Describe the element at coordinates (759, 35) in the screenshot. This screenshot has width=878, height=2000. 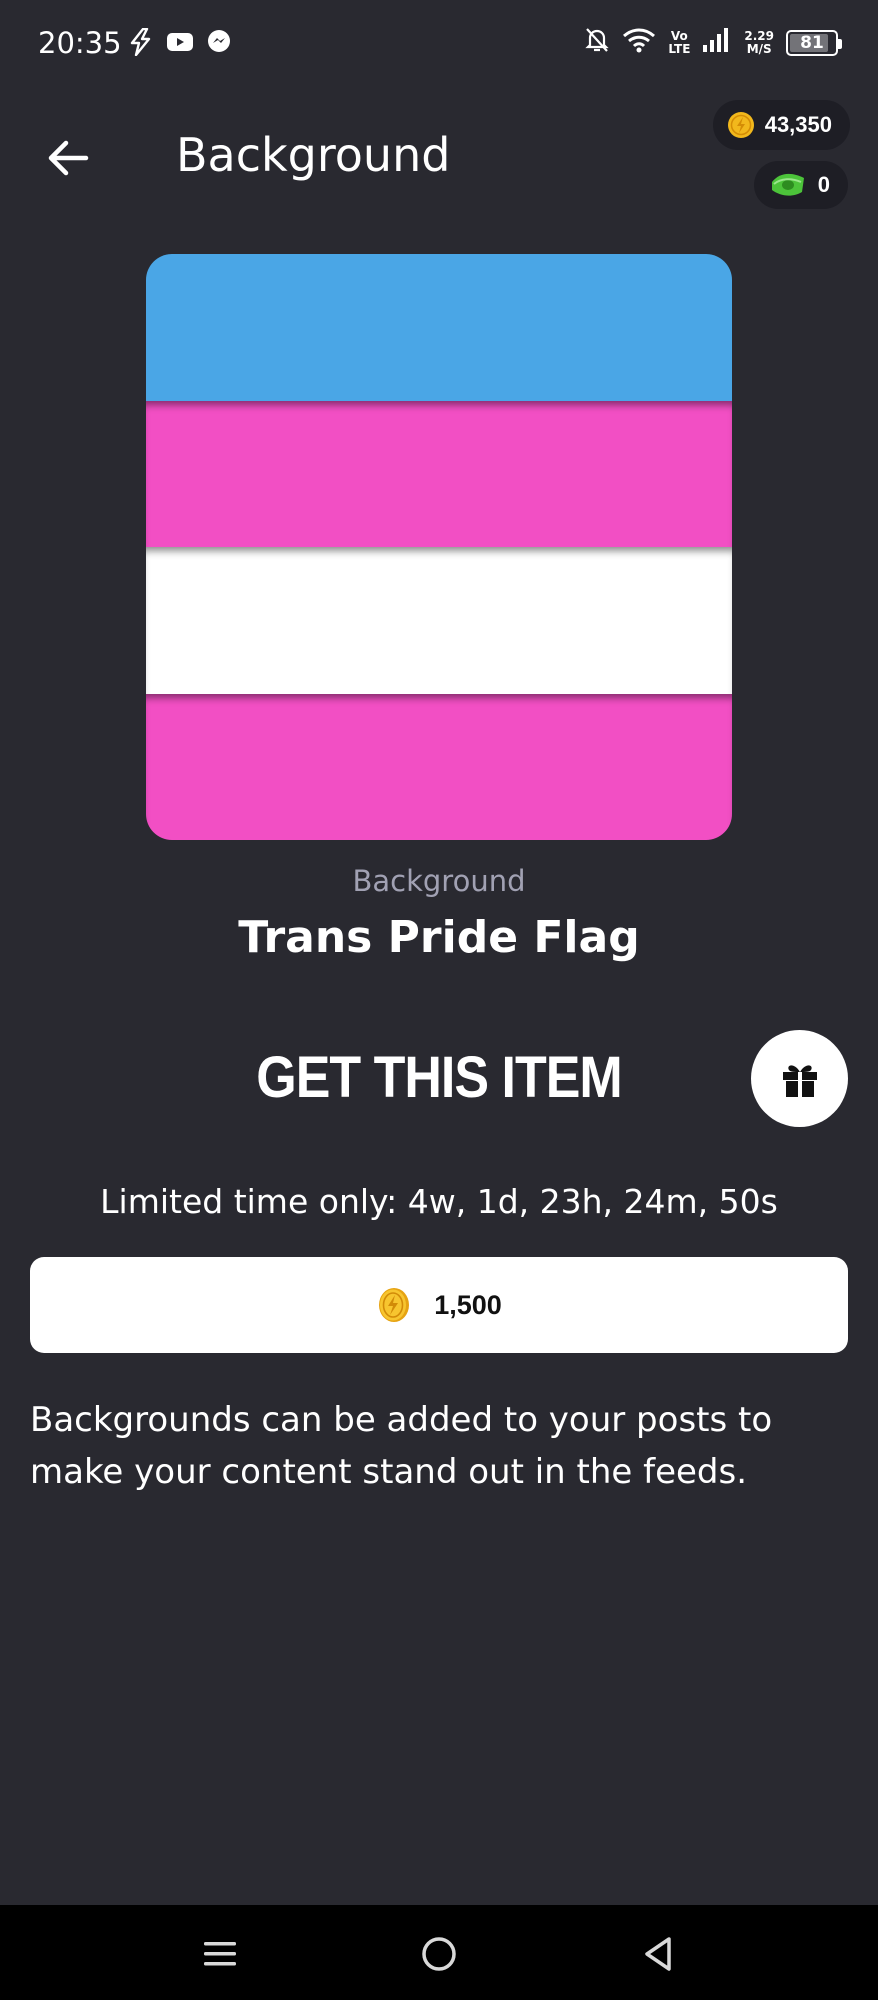
I see `network-speed-value: 2.29` at that location.